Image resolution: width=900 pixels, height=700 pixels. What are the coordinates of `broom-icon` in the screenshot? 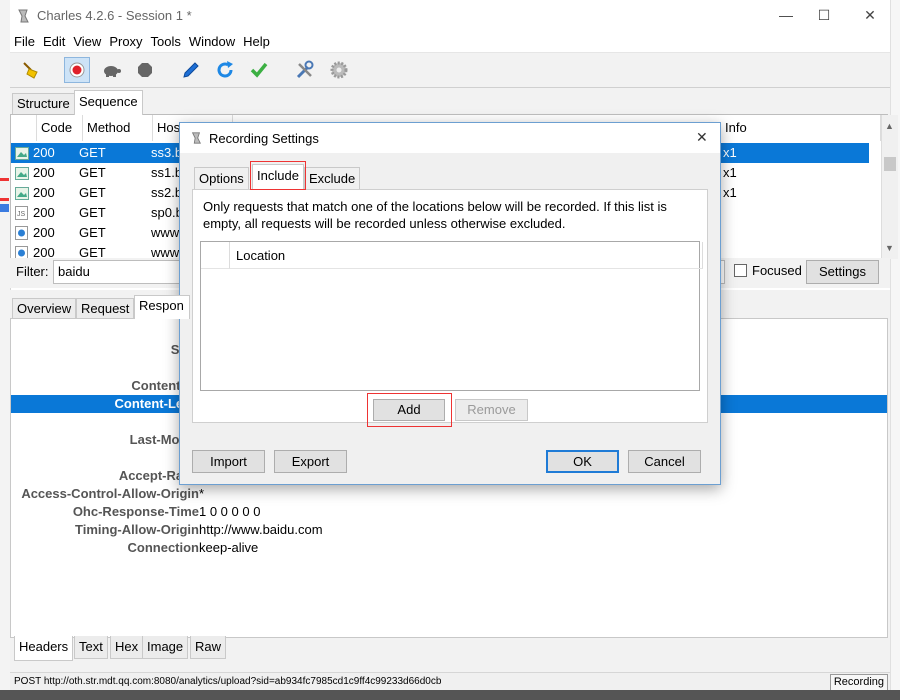 It's located at (31, 70).